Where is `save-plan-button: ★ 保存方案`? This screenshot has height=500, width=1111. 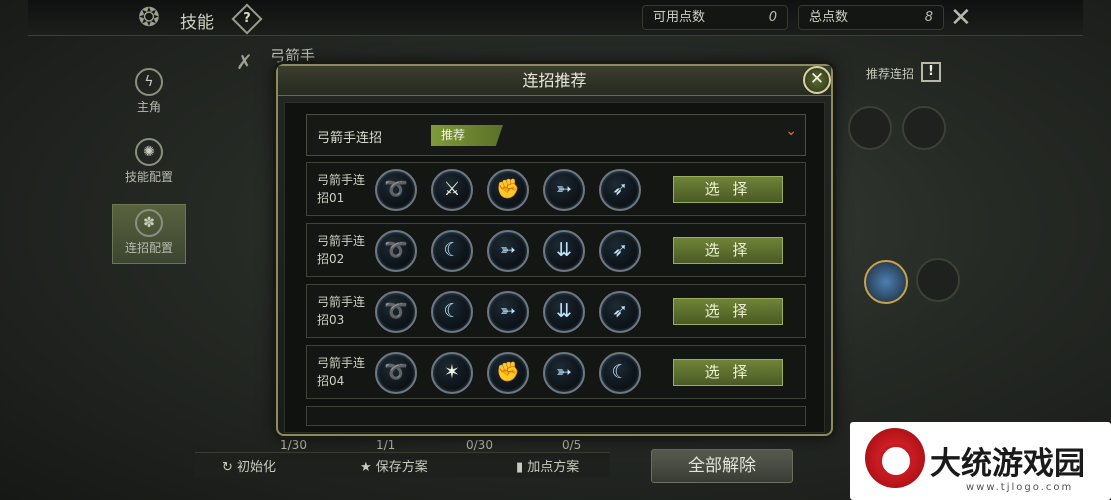 save-plan-button: ★ 保存方案 is located at coordinates (394, 465).